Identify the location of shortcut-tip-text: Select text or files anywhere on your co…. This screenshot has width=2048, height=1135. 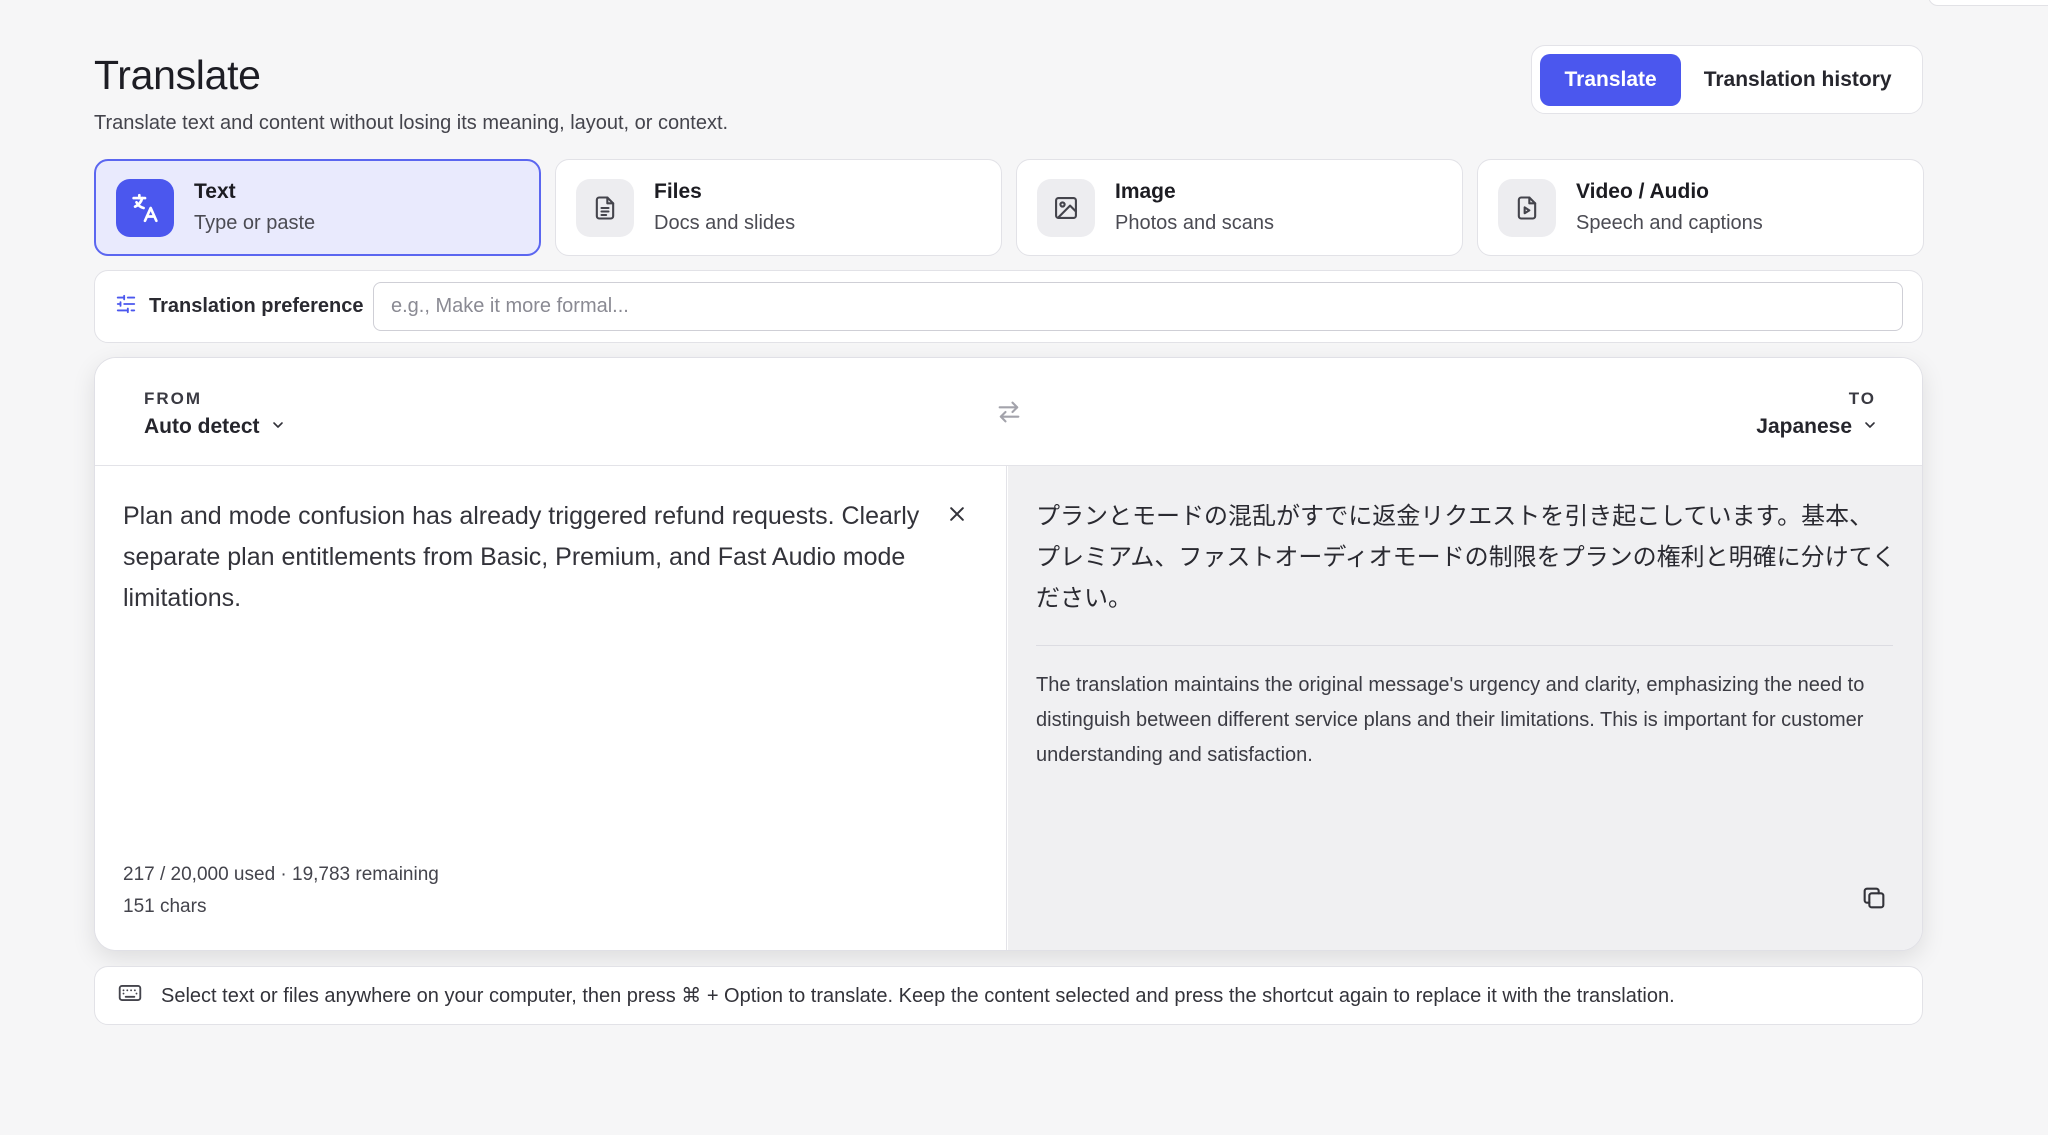
(918, 996).